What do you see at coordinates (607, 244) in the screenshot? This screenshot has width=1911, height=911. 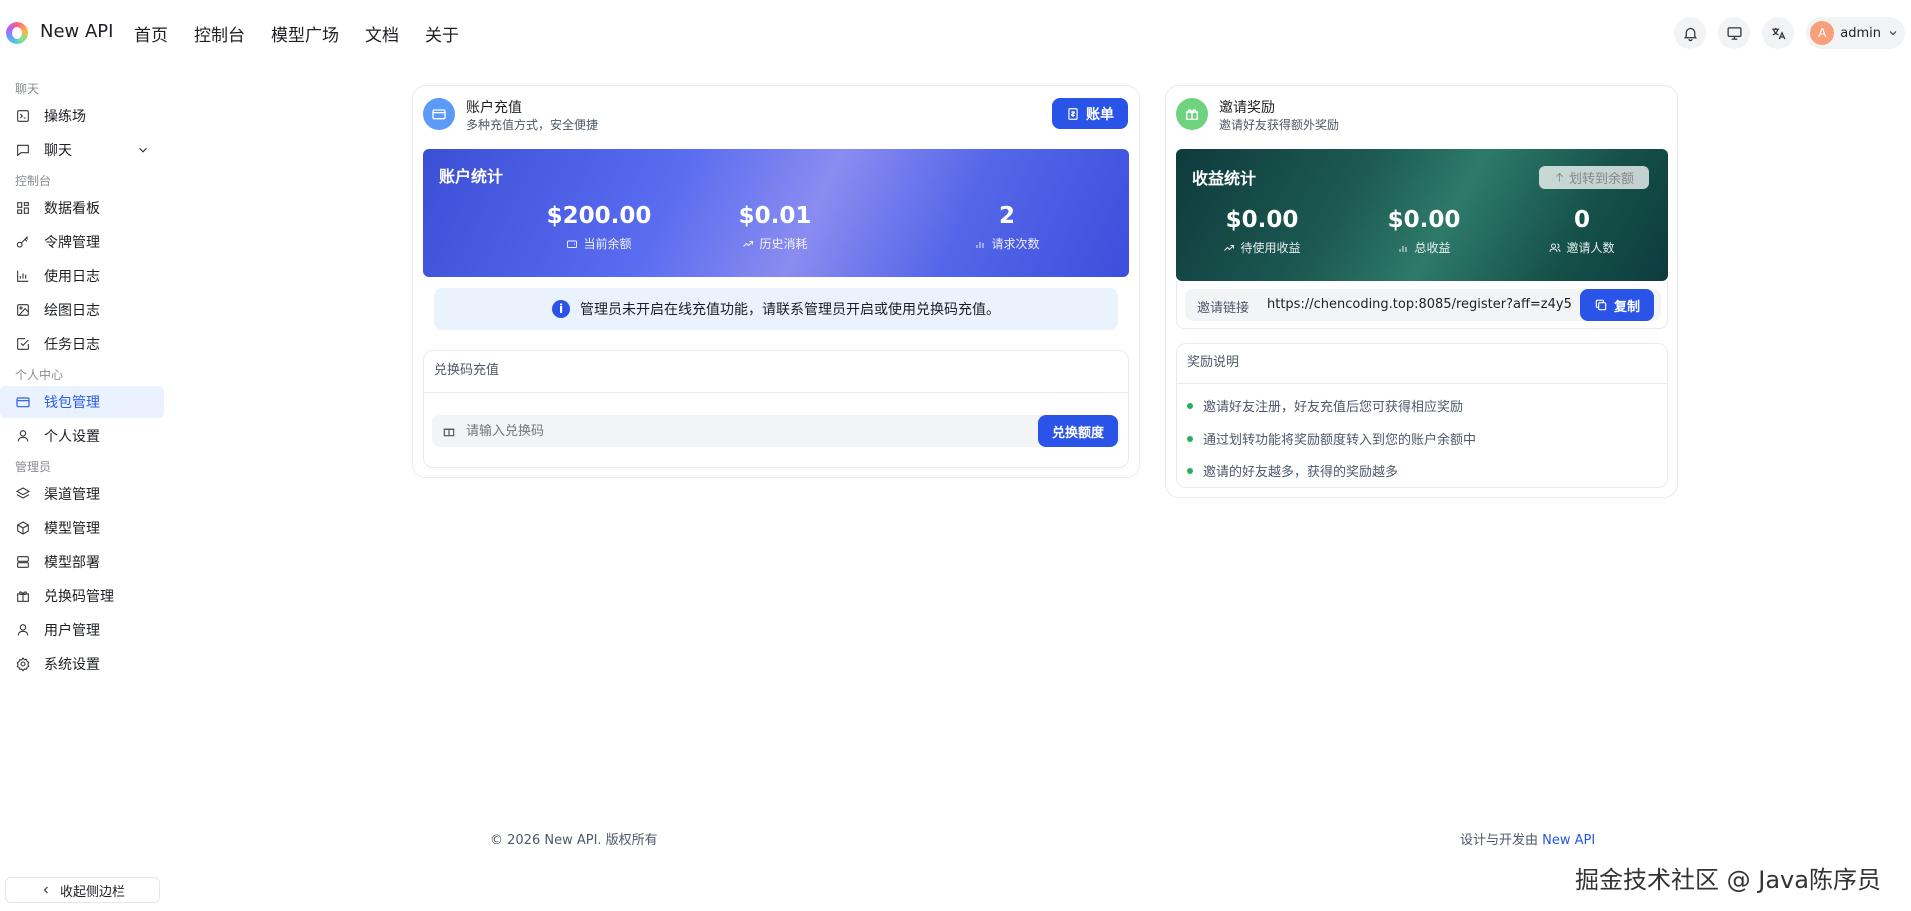 I see `stat-label: 当前余额` at bounding box center [607, 244].